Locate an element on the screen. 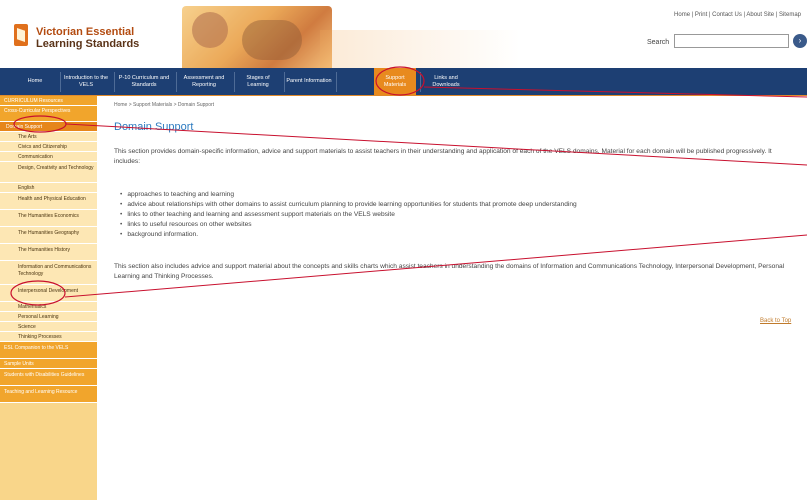 Image resolution: width=807 pixels, height=500 pixels. nav-stages: Stages of Learning is located at coordinates (258, 81).